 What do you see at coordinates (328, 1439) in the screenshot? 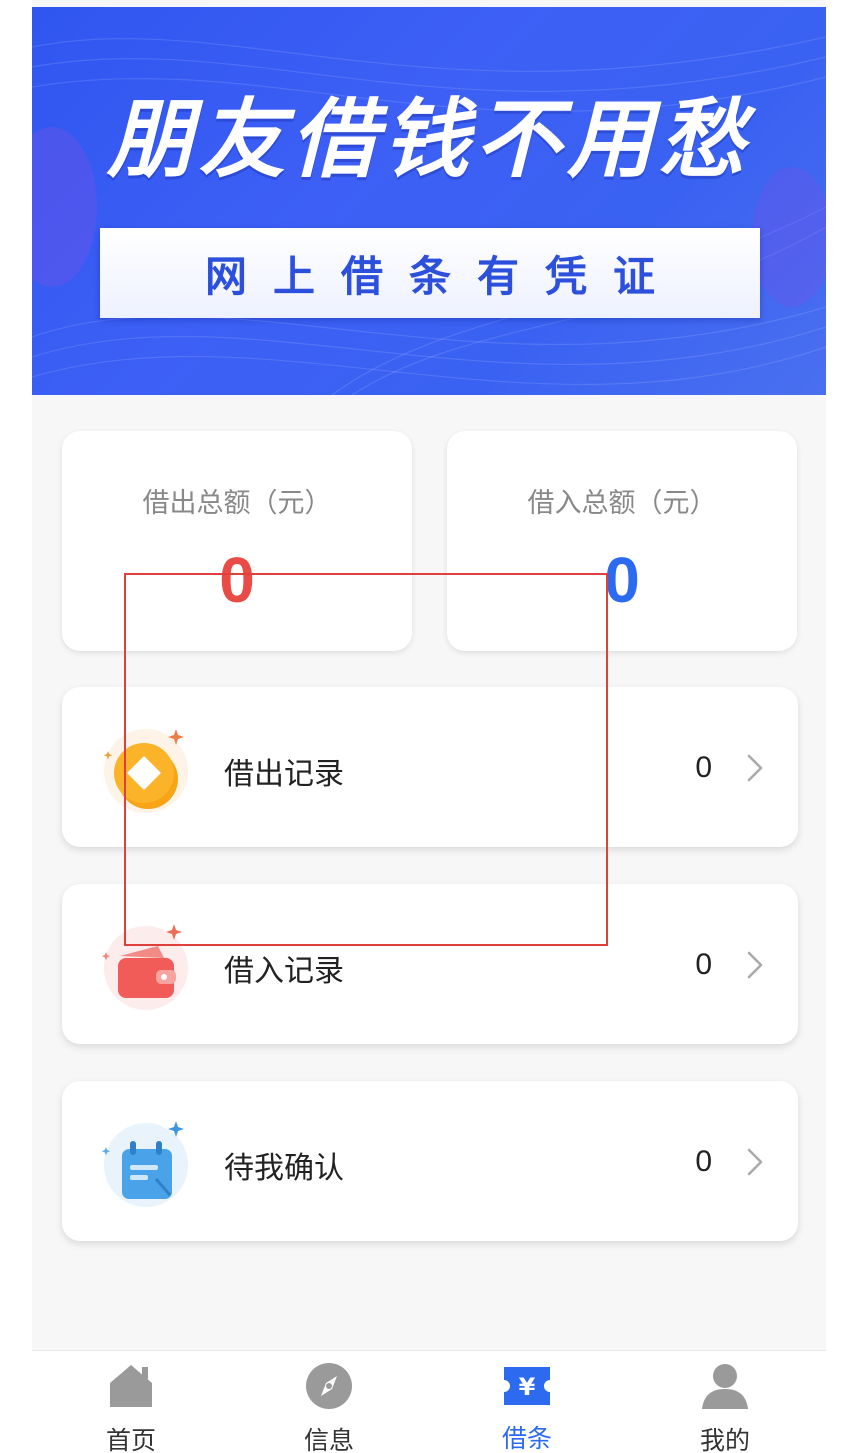
I see `tab-info-label: 信息` at bounding box center [328, 1439].